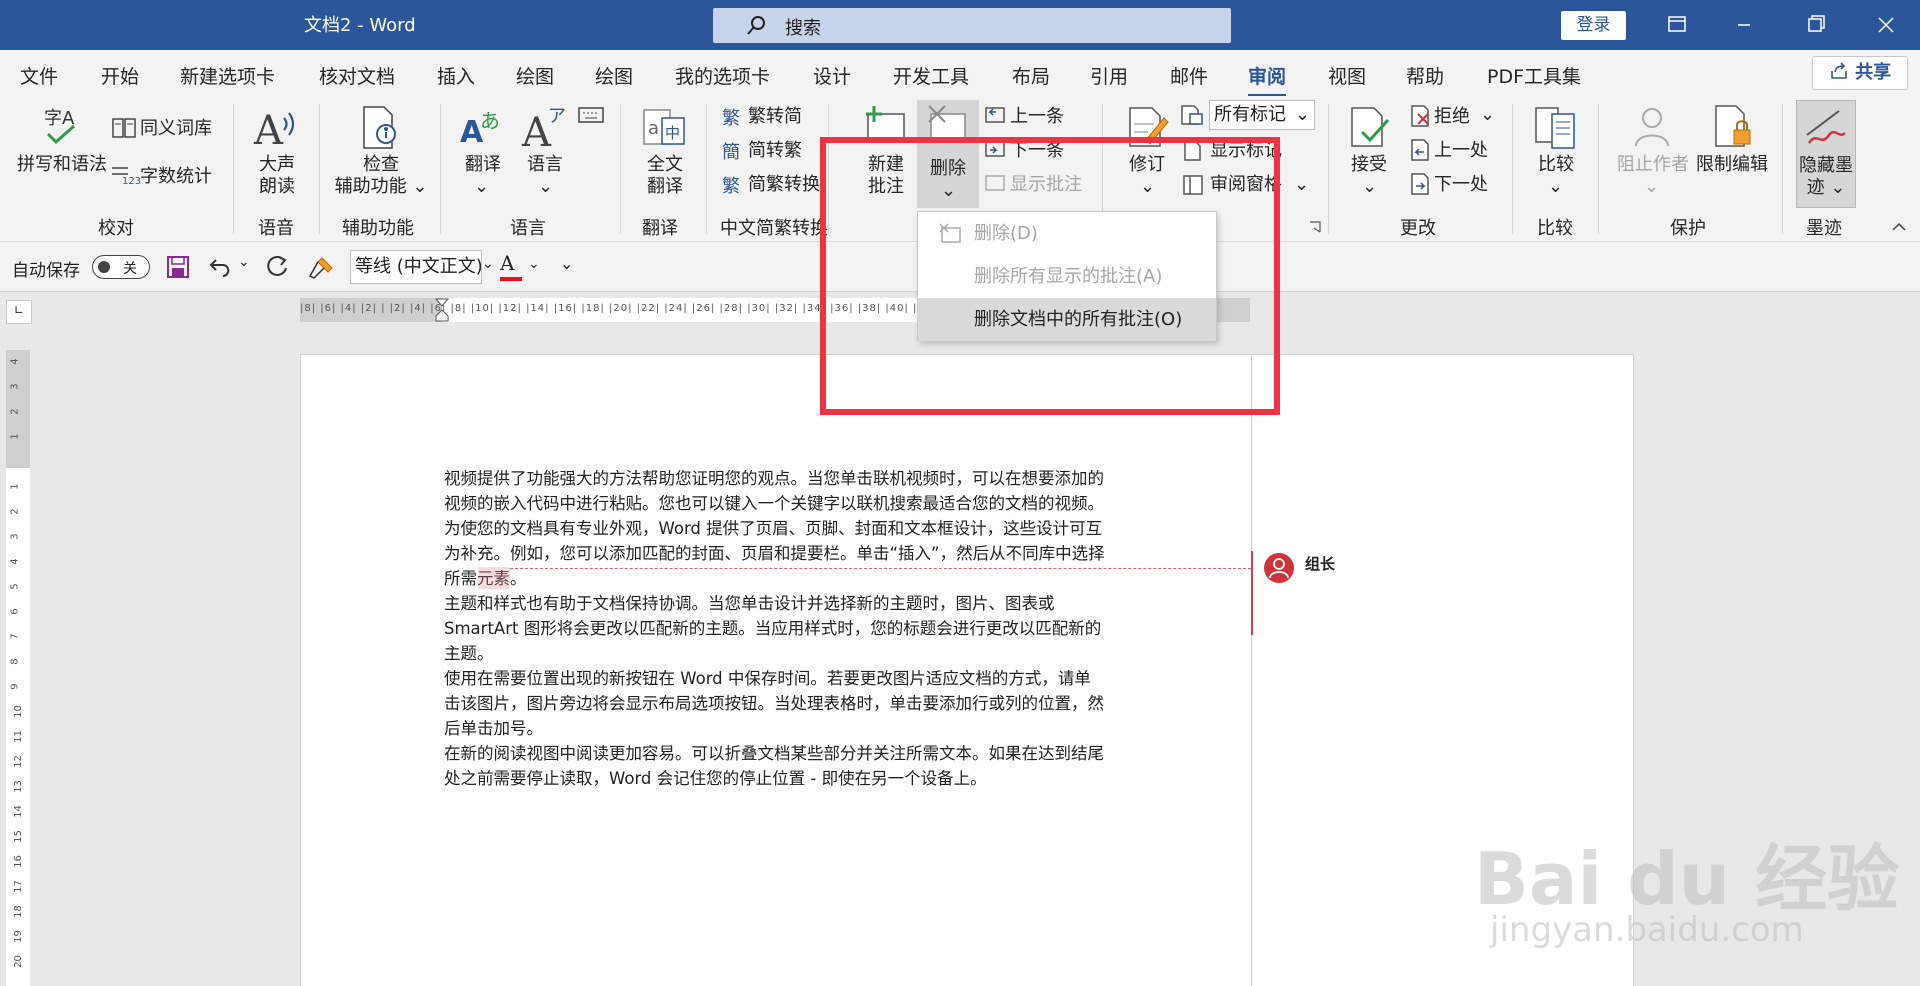 The width and height of the screenshot is (1920, 986). I want to click on comment-anchor-highlight, so click(494, 578).